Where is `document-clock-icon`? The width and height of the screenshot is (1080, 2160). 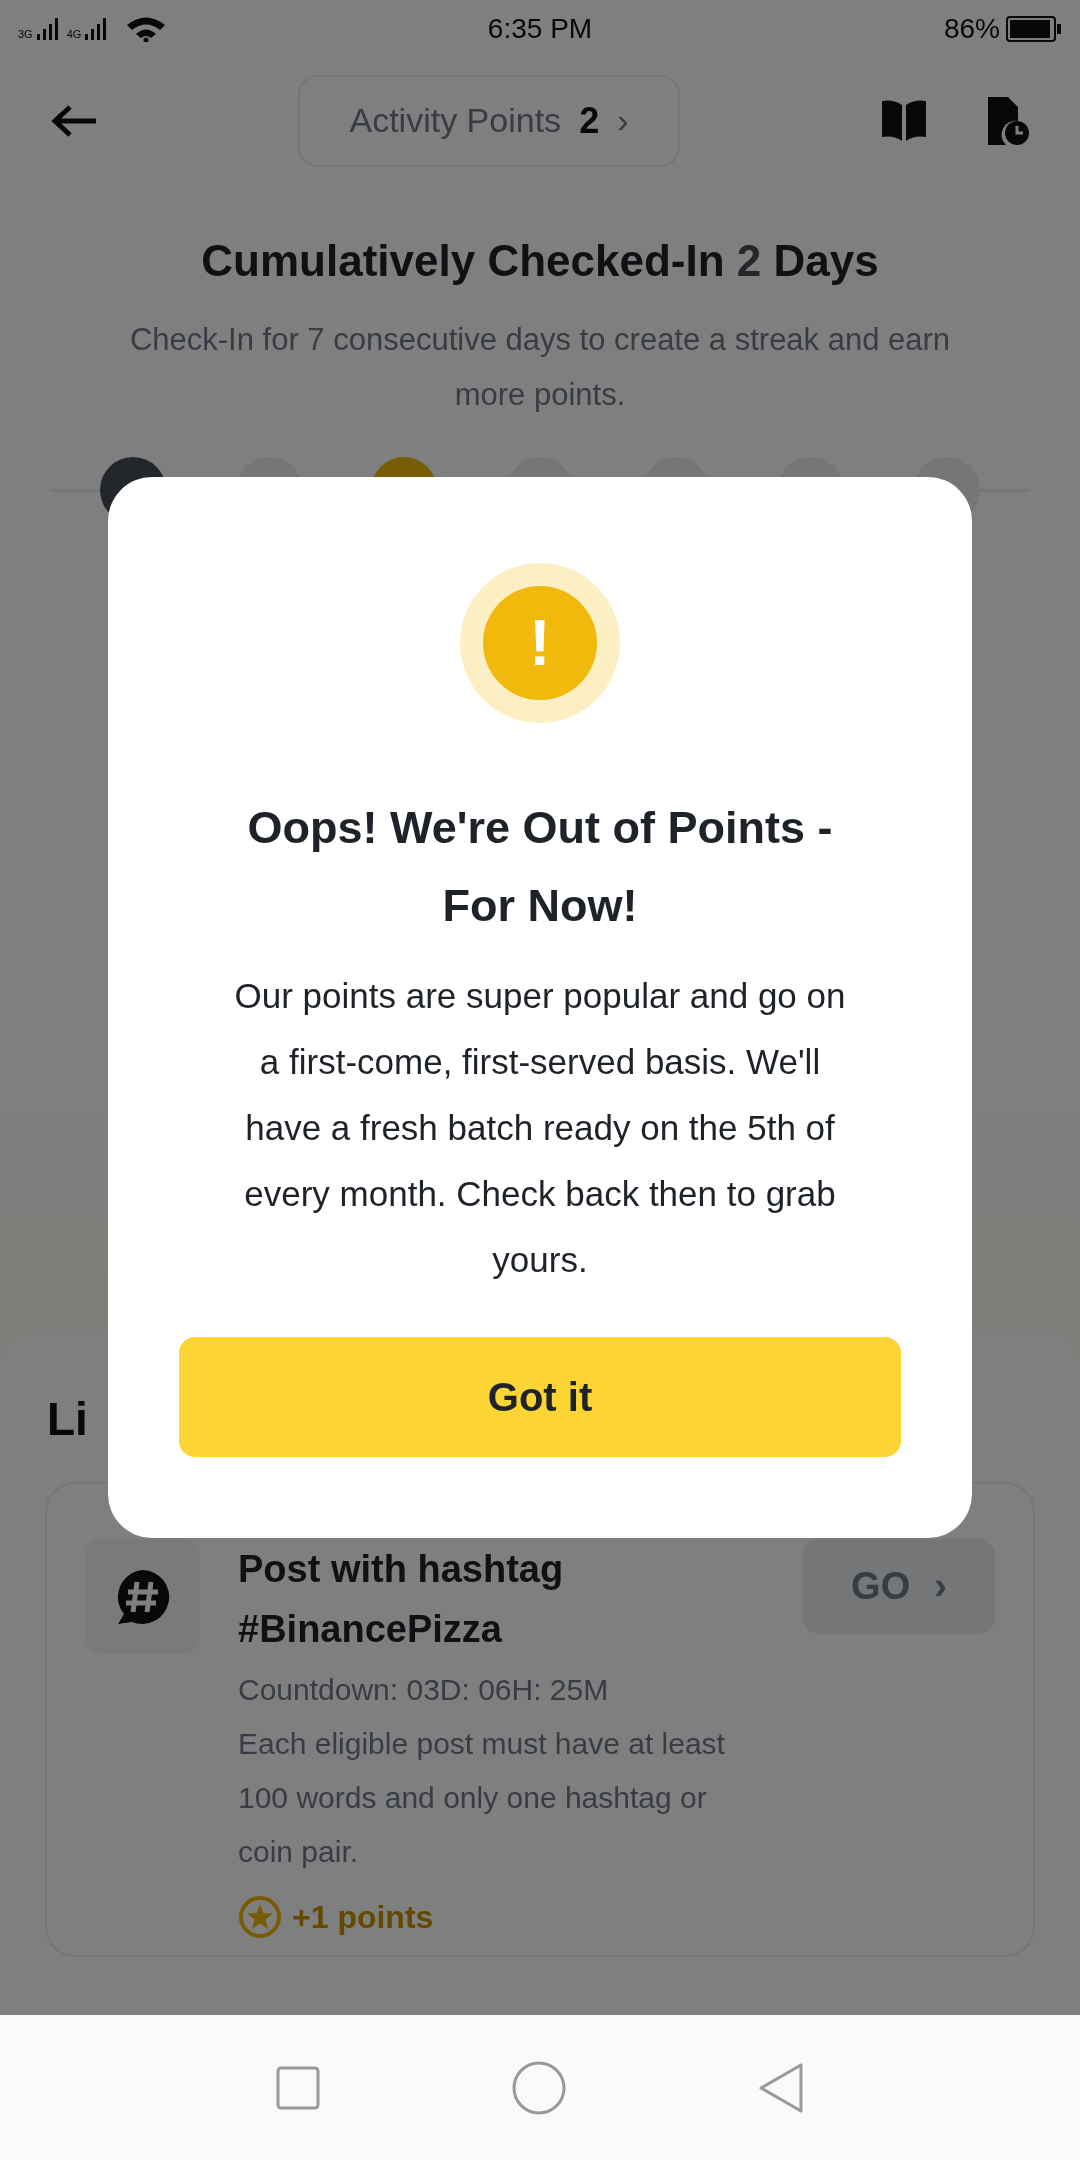 document-clock-icon is located at coordinates (1008, 120).